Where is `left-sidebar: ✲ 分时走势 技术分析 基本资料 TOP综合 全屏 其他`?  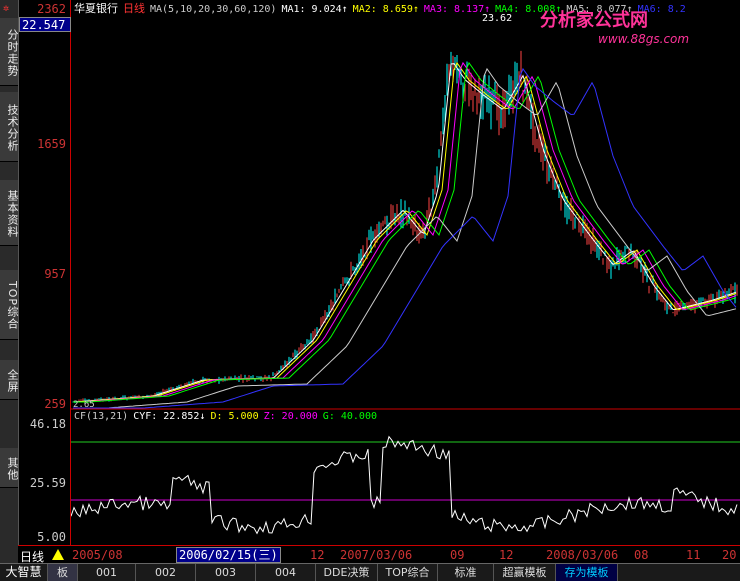 left-sidebar: ✲ 分时走势 技术分析 基本资料 TOP综合 全屏 其他 is located at coordinates (9, 290).